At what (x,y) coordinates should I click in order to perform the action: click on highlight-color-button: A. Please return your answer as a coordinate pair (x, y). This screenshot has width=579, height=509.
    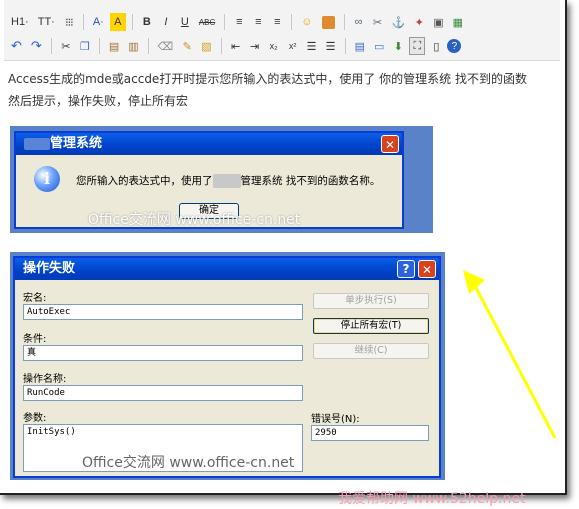
    Looking at the image, I should click on (117, 22).